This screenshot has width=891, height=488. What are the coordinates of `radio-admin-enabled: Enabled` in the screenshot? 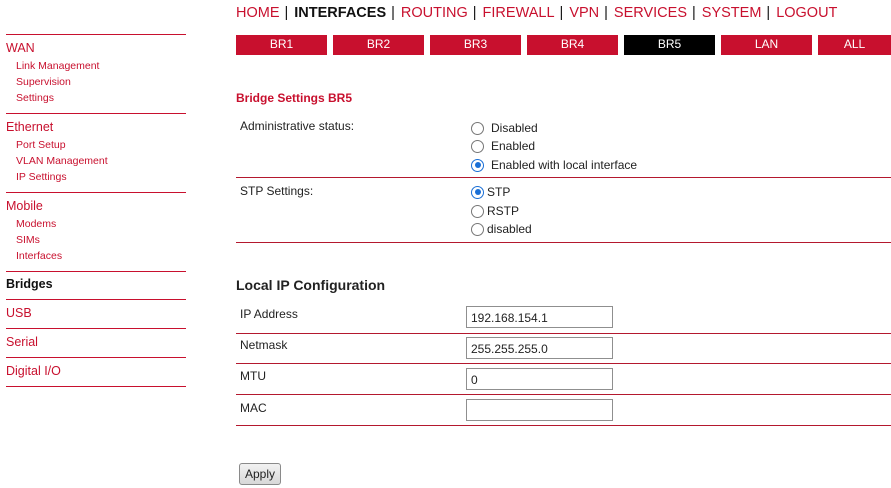 It's located at (503, 146).